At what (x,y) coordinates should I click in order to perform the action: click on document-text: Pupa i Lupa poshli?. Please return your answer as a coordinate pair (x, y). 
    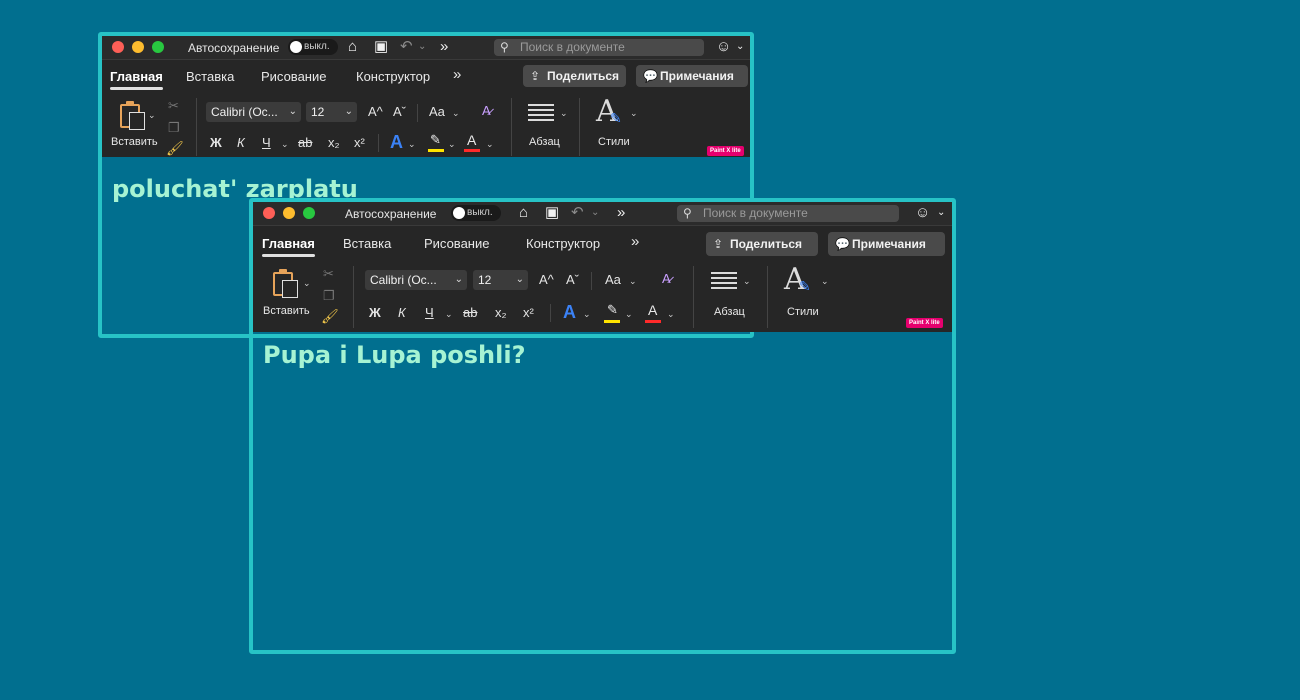
    Looking at the image, I should click on (394, 355).